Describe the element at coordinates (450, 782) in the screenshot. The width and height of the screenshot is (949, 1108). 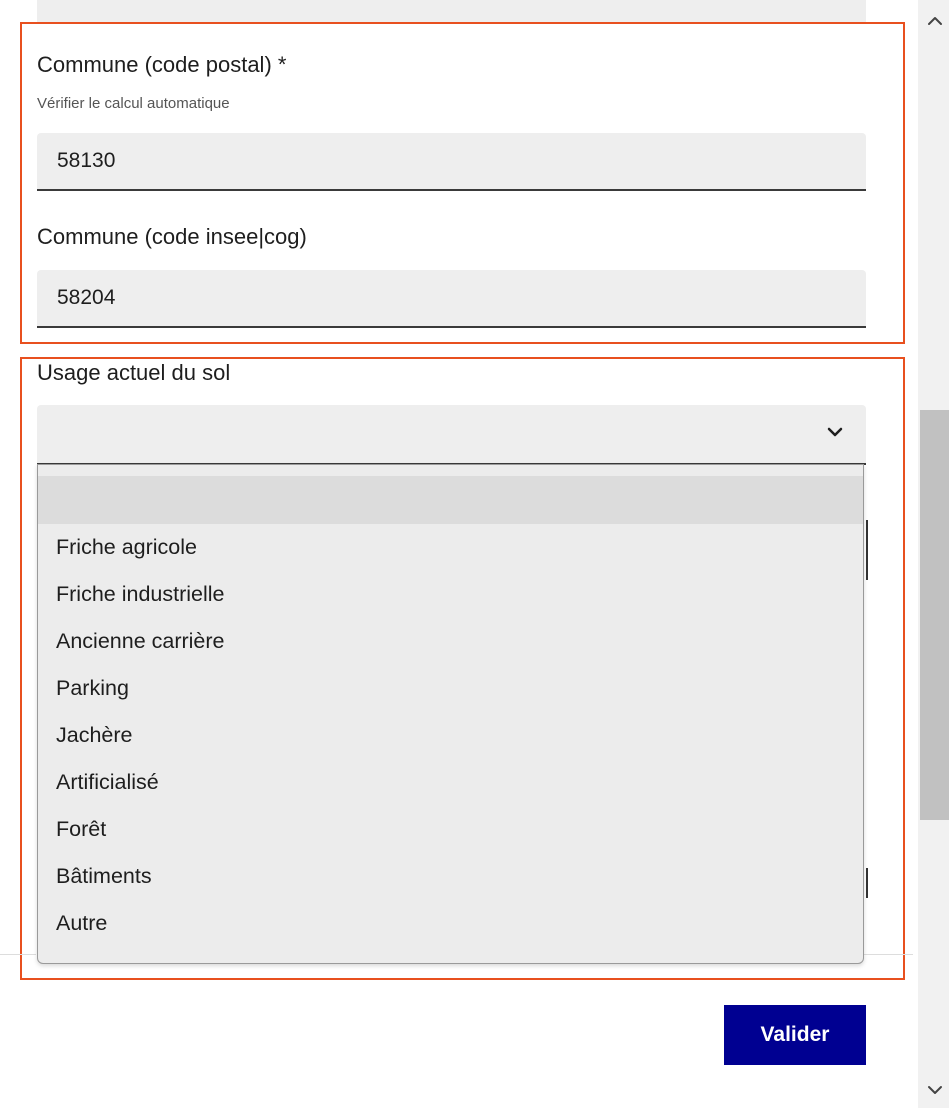
I see `dropdown-option: Artificialisé` at that location.